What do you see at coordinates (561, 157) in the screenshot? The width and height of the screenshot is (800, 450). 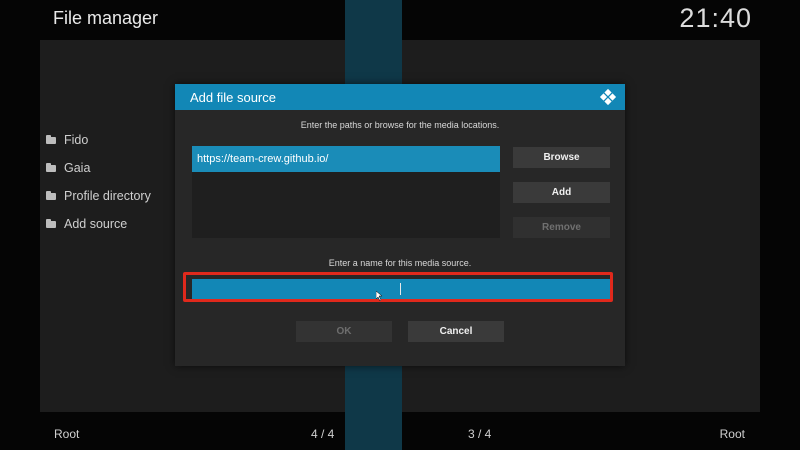 I see `browse-button: Browse` at bounding box center [561, 157].